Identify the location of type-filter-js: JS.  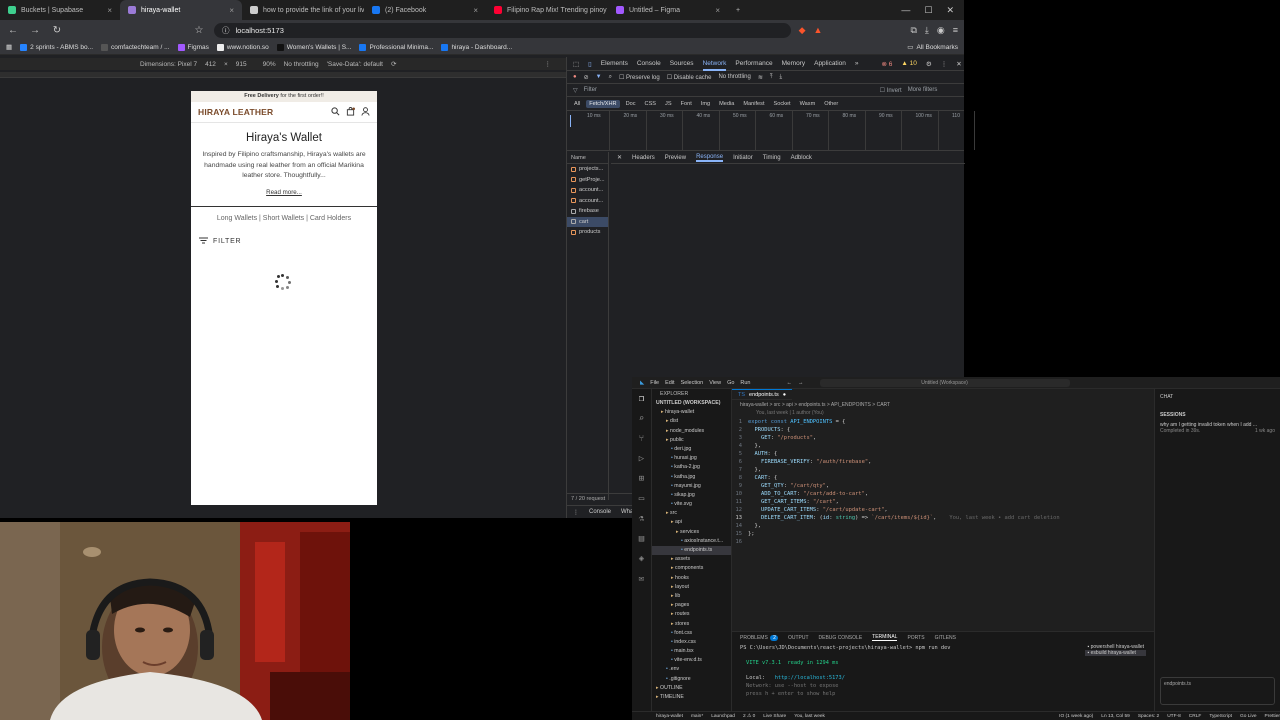
(668, 104).